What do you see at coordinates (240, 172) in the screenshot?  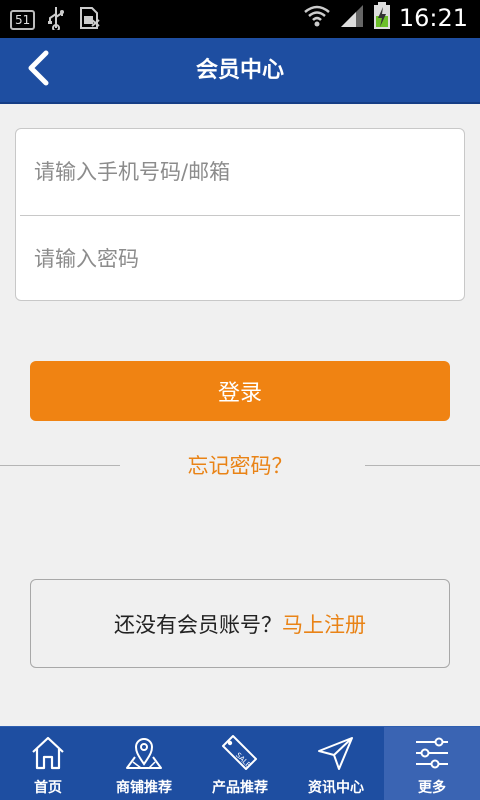 I see `account-input` at bounding box center [240, 172].